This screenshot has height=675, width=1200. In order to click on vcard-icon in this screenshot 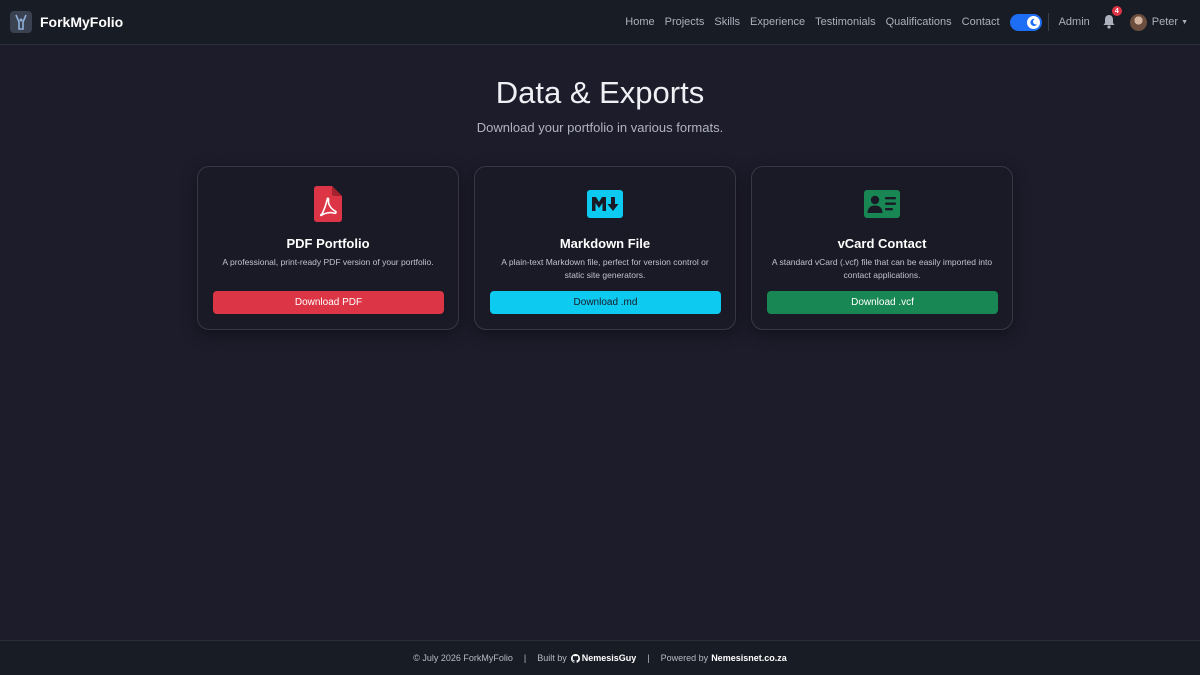, I will do `click(882, 205)`.